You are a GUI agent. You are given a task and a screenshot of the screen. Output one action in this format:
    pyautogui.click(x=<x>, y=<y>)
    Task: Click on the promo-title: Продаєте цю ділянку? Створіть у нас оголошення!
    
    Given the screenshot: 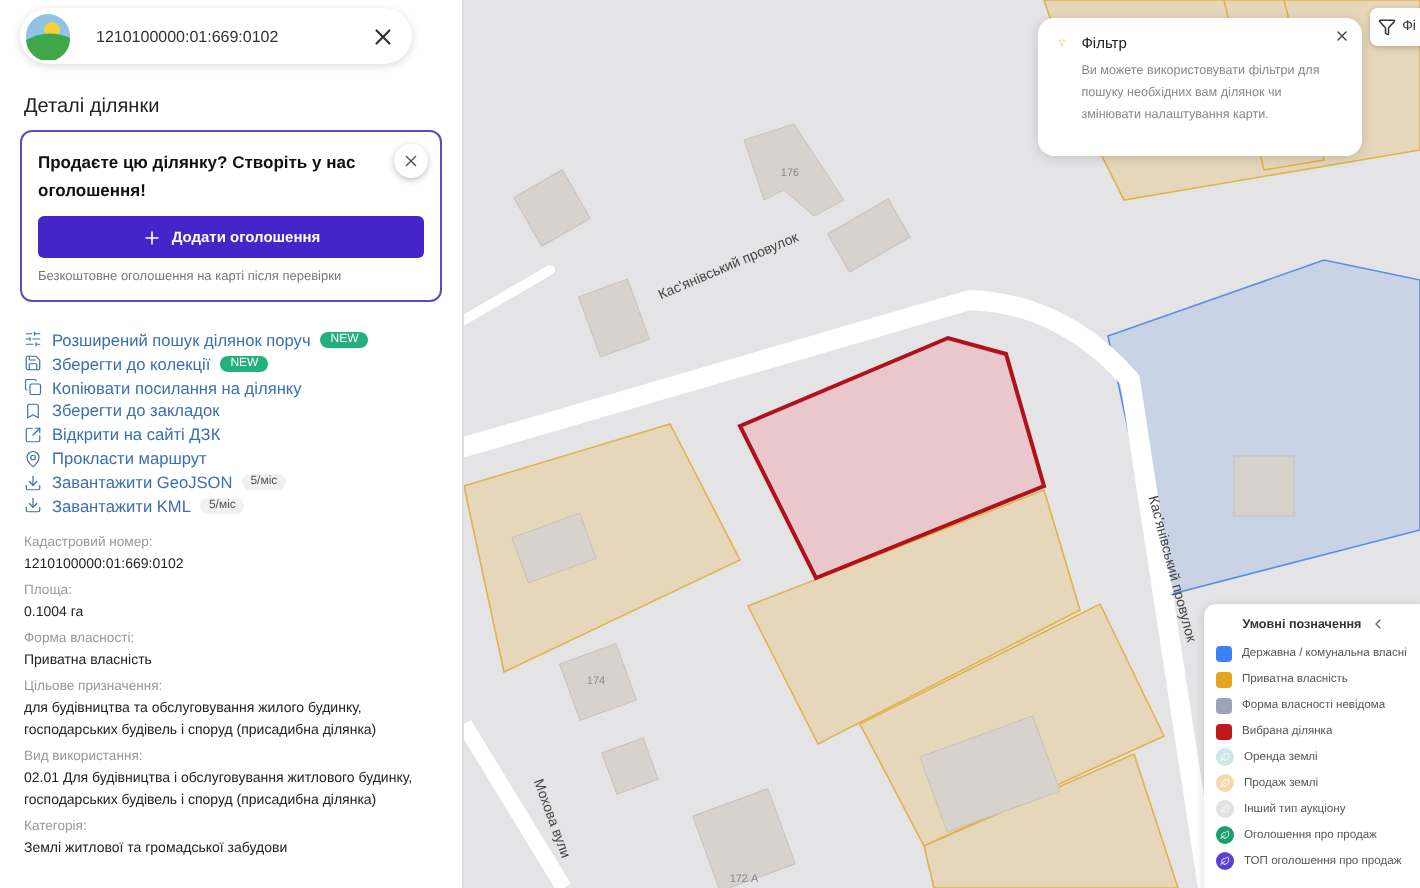 What is the action you would take?
    pyautogui.click(x=198, y=177)
    